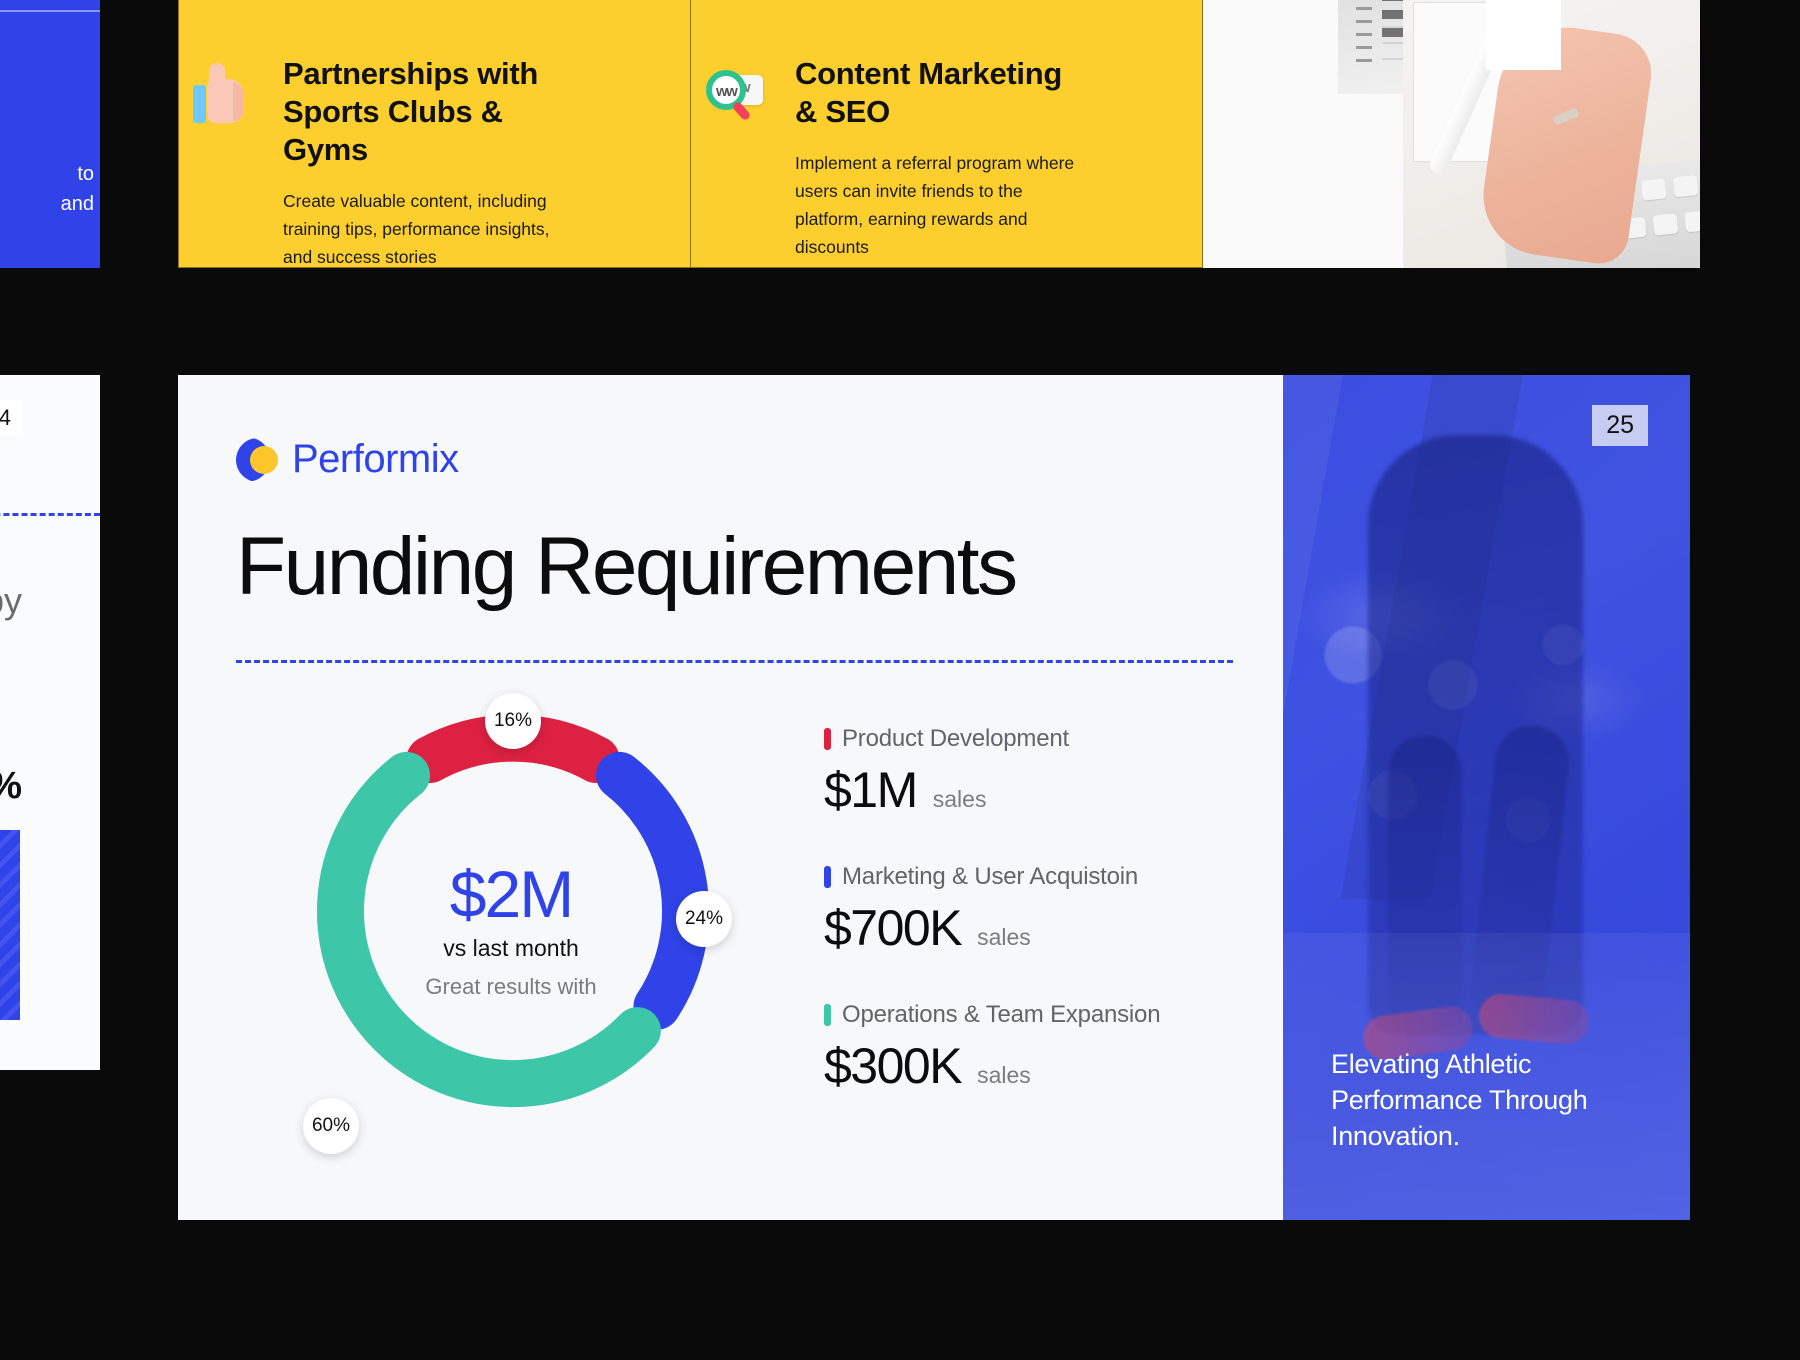  Describe the element at coordinates (1523, 35) in the screenshot. I see `white-overlay-block` at that location.